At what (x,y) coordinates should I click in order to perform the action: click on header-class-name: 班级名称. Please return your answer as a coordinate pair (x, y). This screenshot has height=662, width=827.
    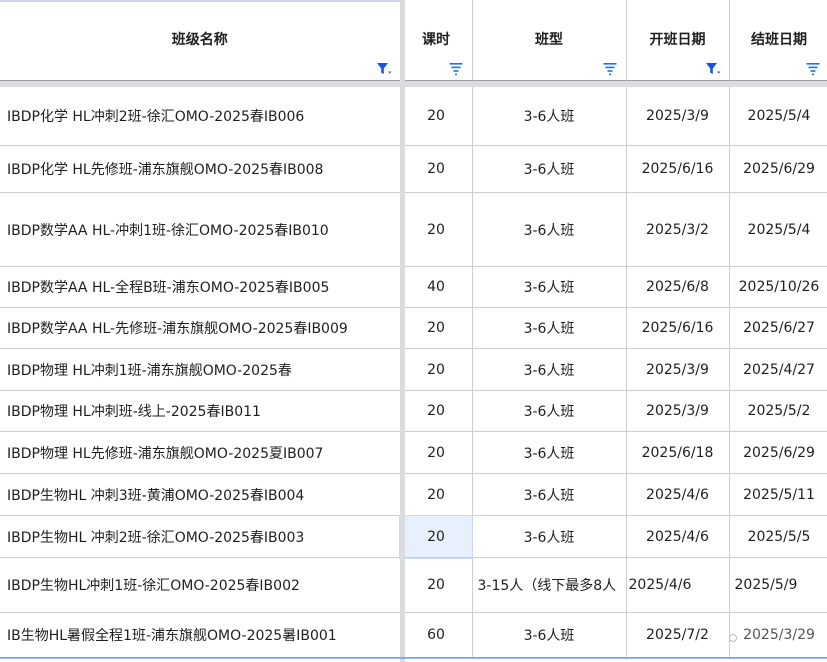
    Looking at the image, I should click on (200, 40).